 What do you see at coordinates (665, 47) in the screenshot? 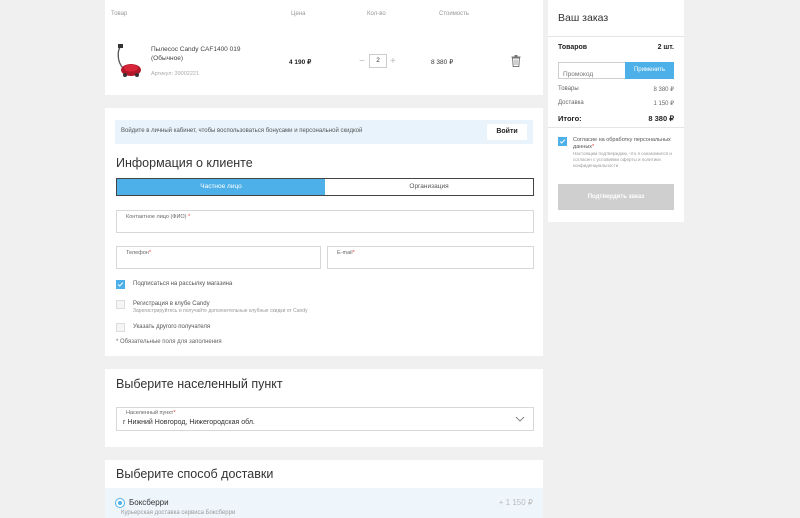
I see `items-count: 2 шт.` at bounding box center [665, 47].